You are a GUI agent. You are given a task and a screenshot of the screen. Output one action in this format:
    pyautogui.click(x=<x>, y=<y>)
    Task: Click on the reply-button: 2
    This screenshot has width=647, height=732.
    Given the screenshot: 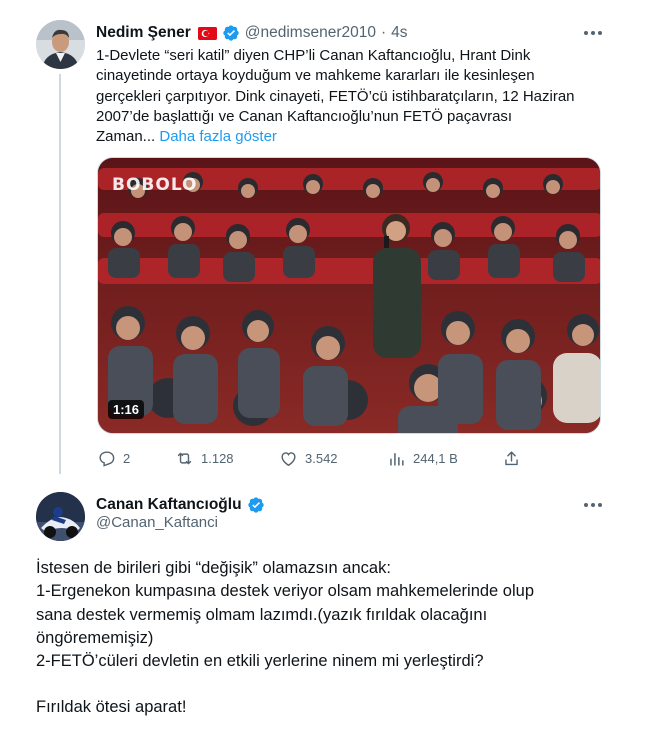 What is the action you would take?
    pyautogui.click(x=113, y=458)
    